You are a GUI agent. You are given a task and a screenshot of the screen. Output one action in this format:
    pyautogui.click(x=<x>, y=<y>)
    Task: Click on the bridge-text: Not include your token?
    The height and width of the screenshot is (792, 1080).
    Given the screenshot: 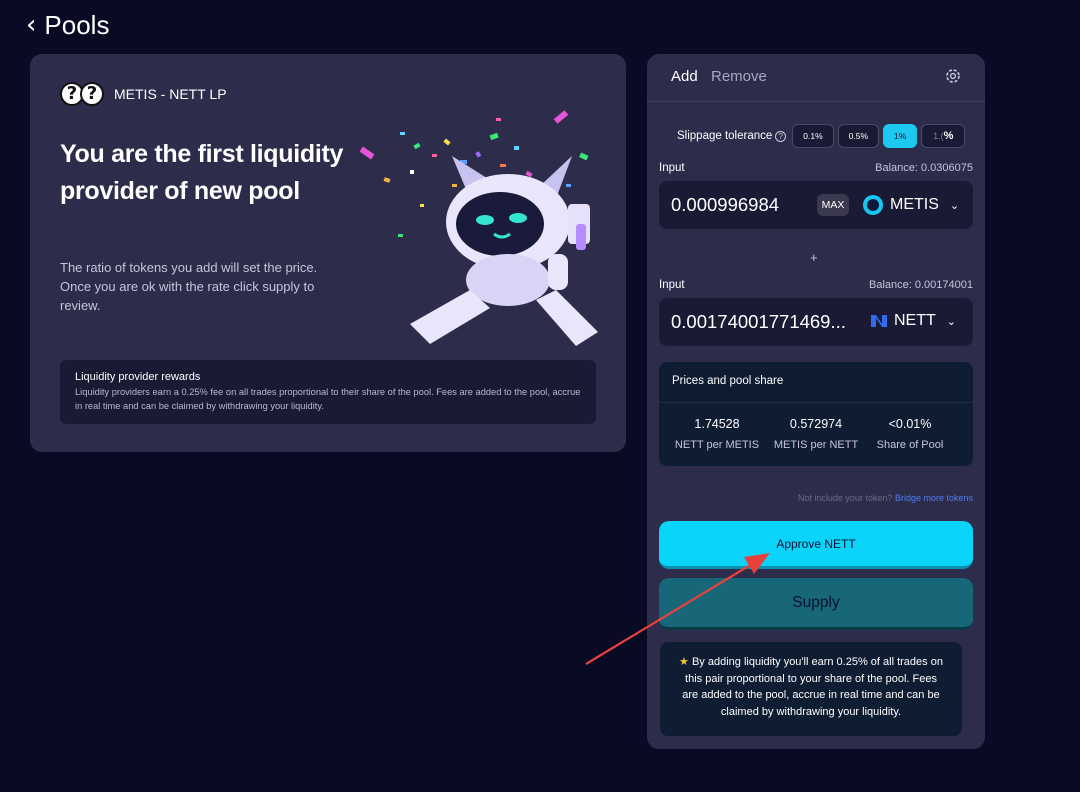 What is the action you would take?
    pyautogui.click(x=845, y=498)
    